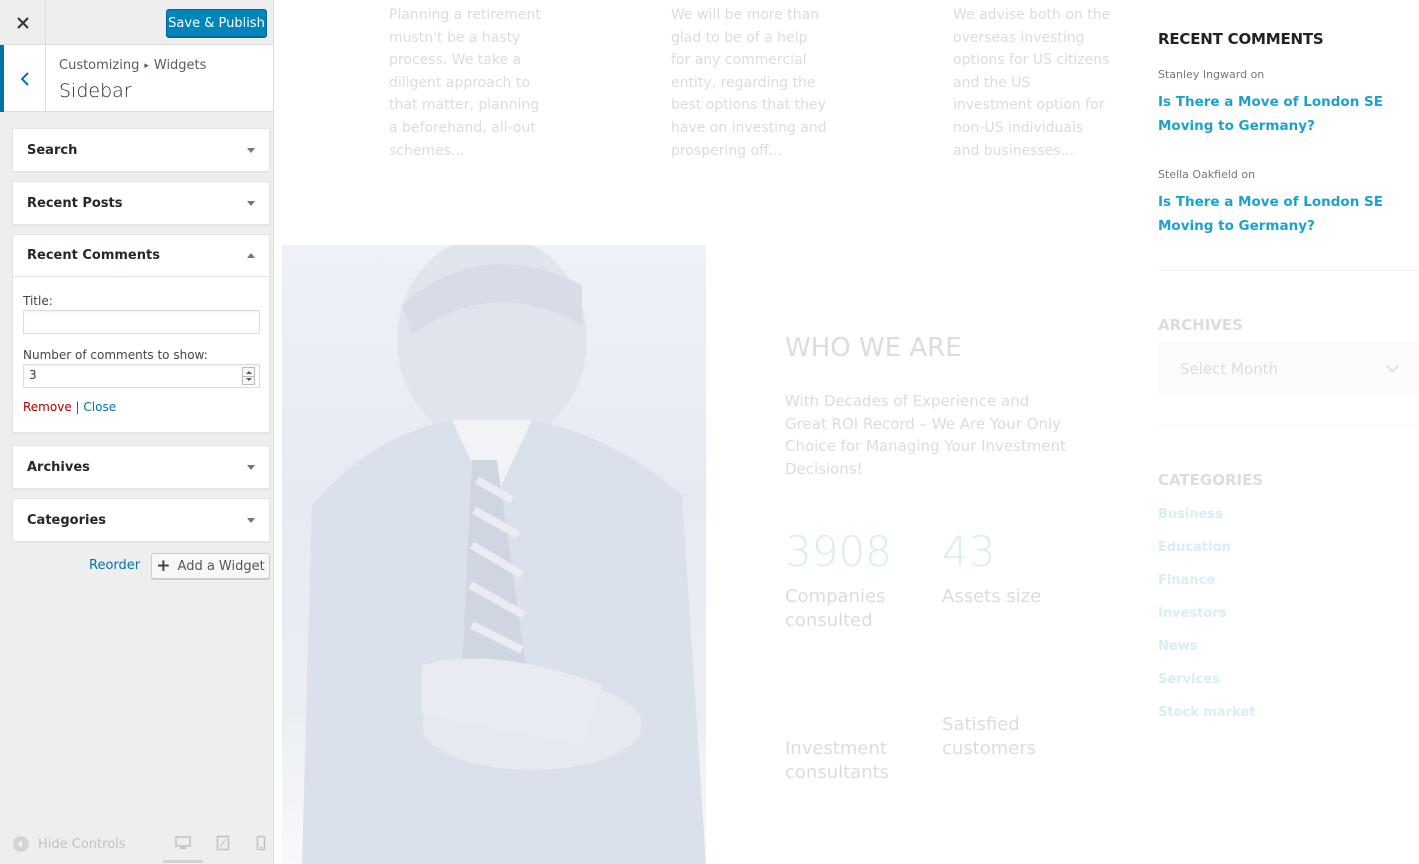 The image size is (1419, 864). I want to click on title-label: Title:, so click(38, 301).